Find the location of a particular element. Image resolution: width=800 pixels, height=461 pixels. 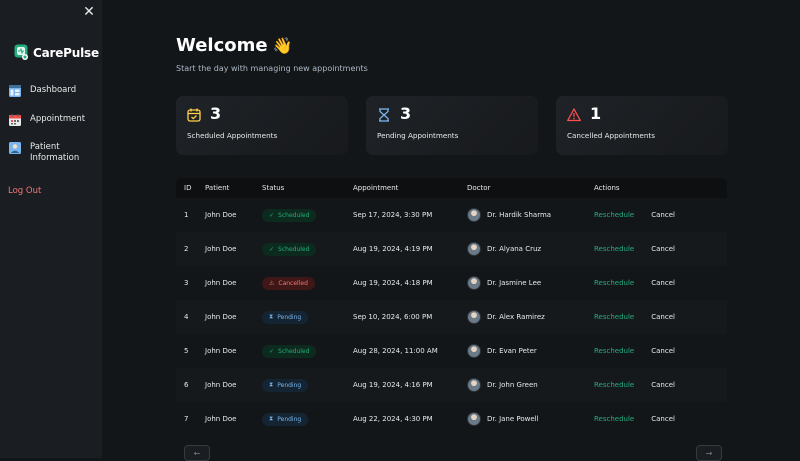

warning-icon: ⚠ is located at coordinates (272, 283).